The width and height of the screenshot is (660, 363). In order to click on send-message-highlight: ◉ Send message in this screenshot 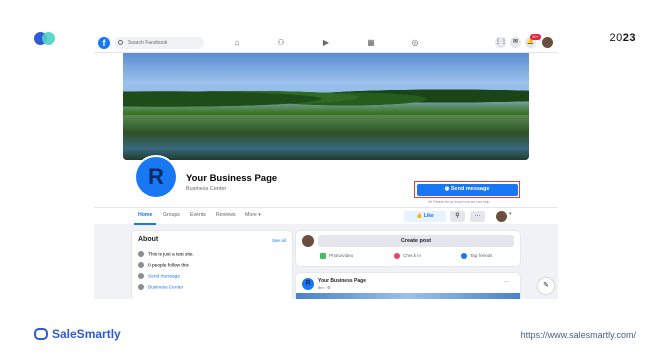, I will do `click(467, 189)`.